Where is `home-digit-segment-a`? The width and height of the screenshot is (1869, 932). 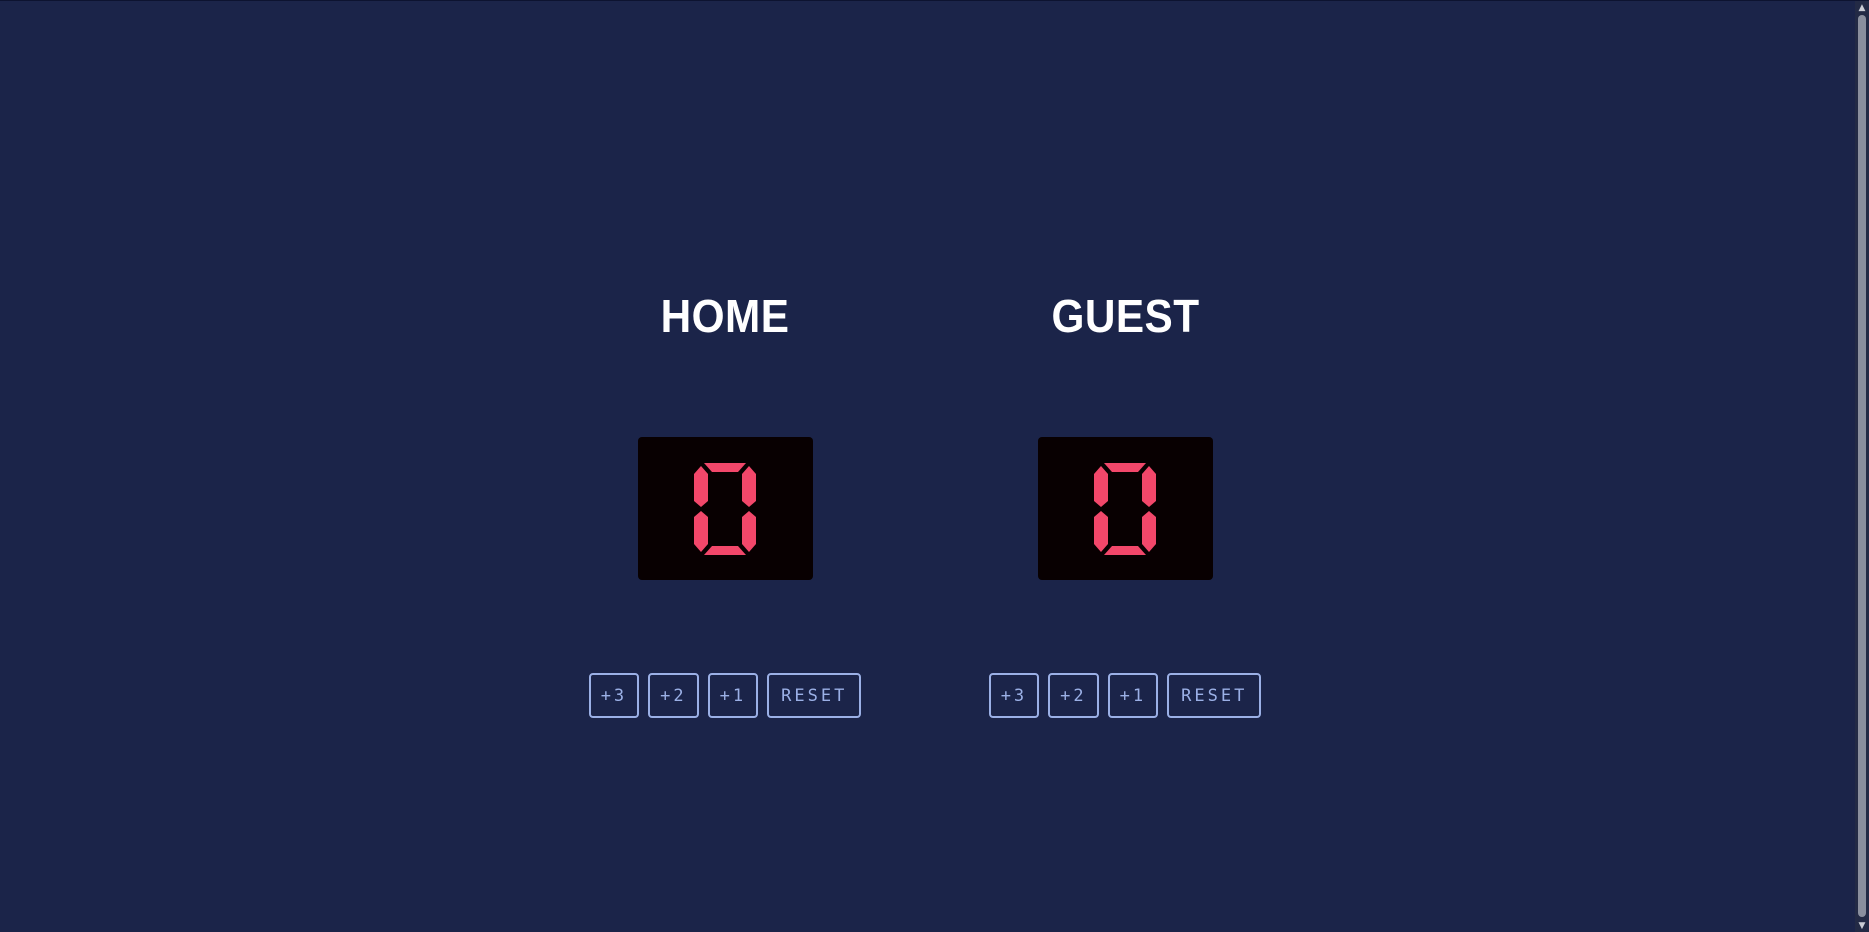
home-digit-segment-a is located at coordinates (725, 467).